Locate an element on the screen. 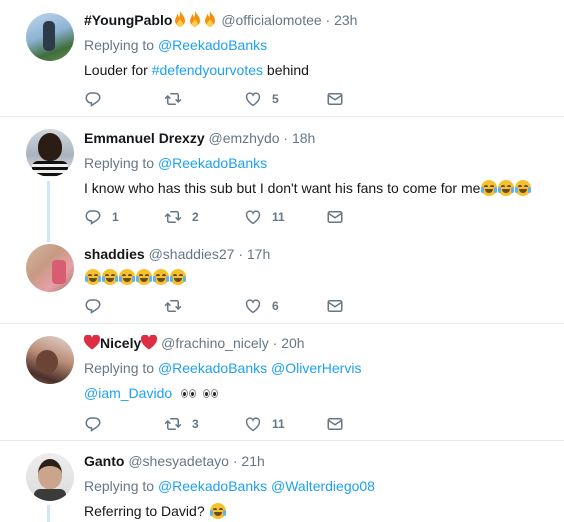  heart-icon is located at coordinates (92, 343).